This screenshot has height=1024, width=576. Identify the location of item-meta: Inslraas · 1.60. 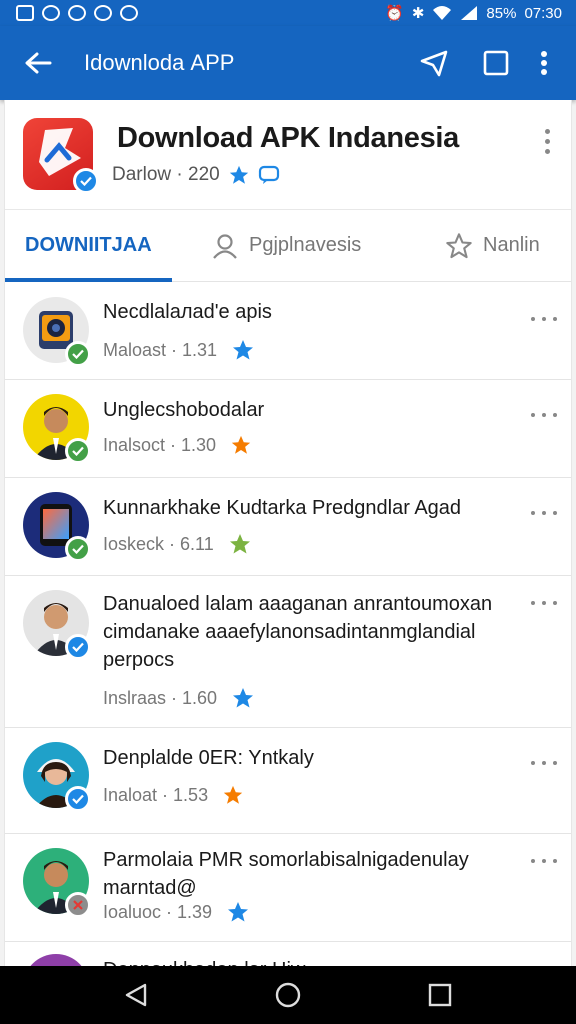
(179, 698).